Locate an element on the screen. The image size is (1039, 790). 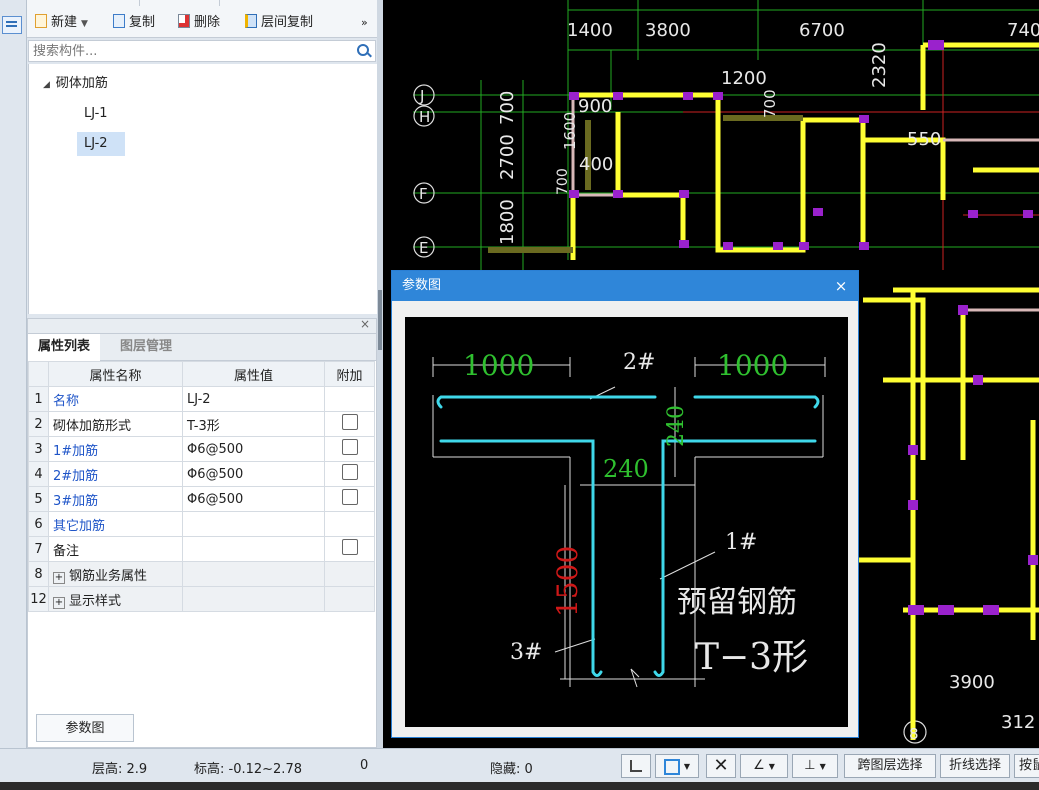
cad-dim-top: 3800 is located at coordinates (668, 30).